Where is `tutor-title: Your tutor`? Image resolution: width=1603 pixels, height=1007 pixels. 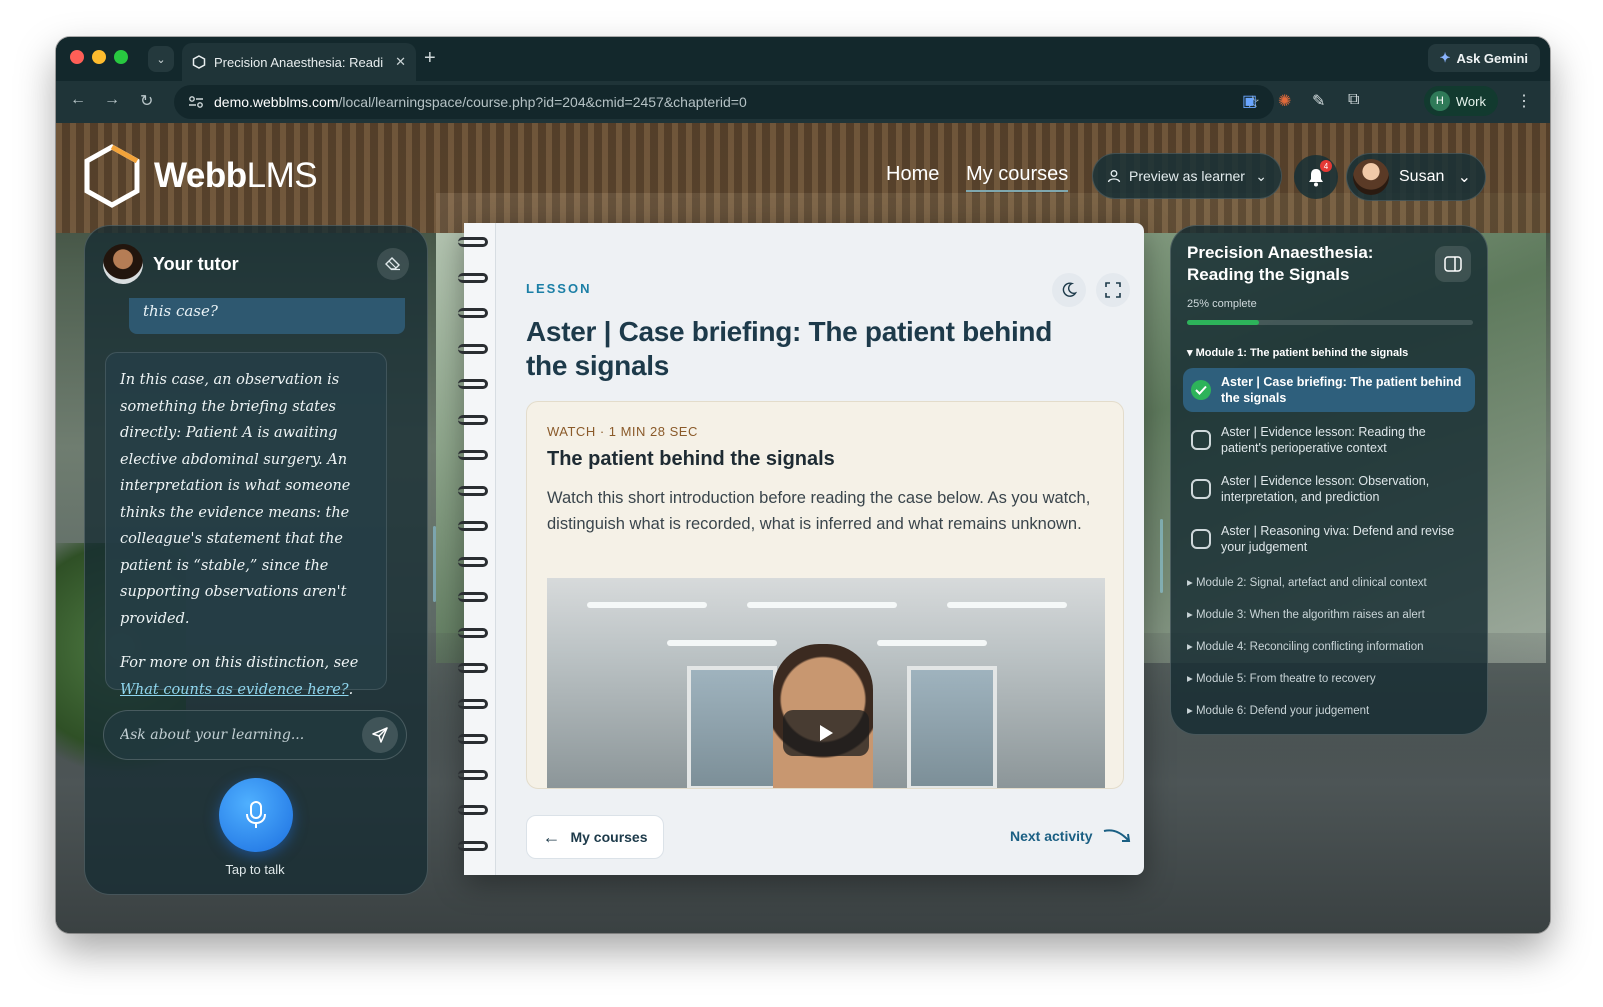 tutor-title: Your tutor is located at coordinates (196, 263).